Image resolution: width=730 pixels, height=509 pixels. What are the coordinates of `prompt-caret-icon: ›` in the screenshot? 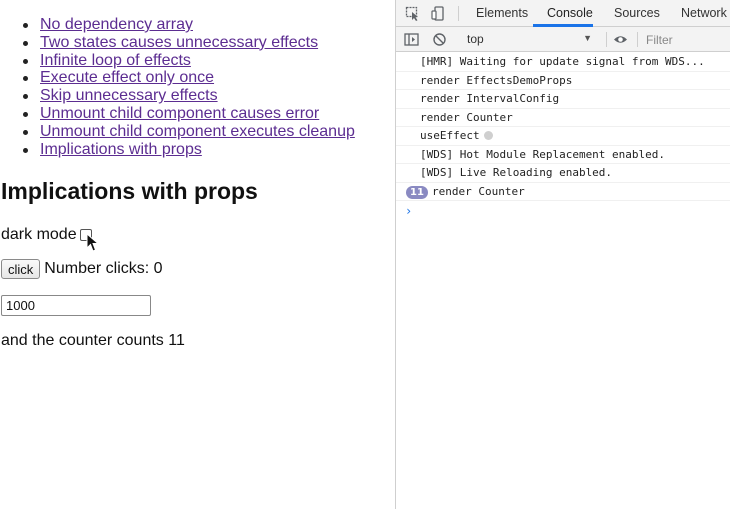 It's located at (409, 211).